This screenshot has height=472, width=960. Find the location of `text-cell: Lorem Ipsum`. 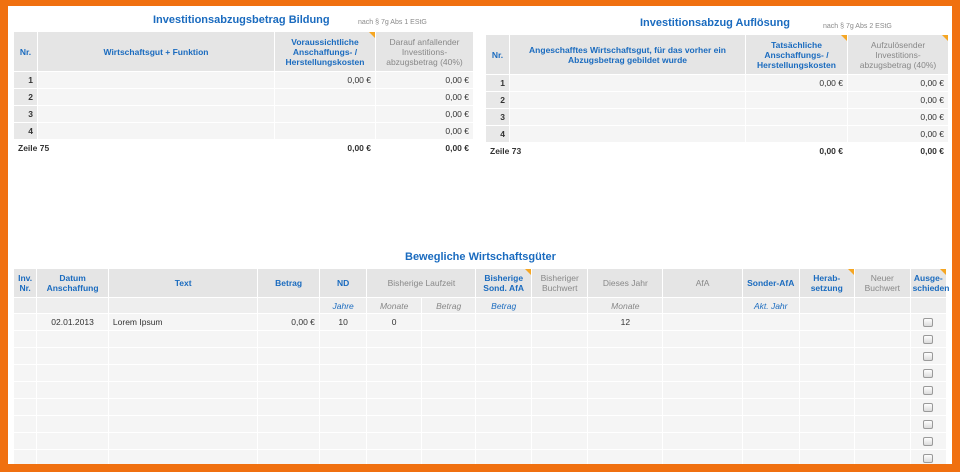

text-cell: Lorem Ipsum is located at coordinates (183, 322).